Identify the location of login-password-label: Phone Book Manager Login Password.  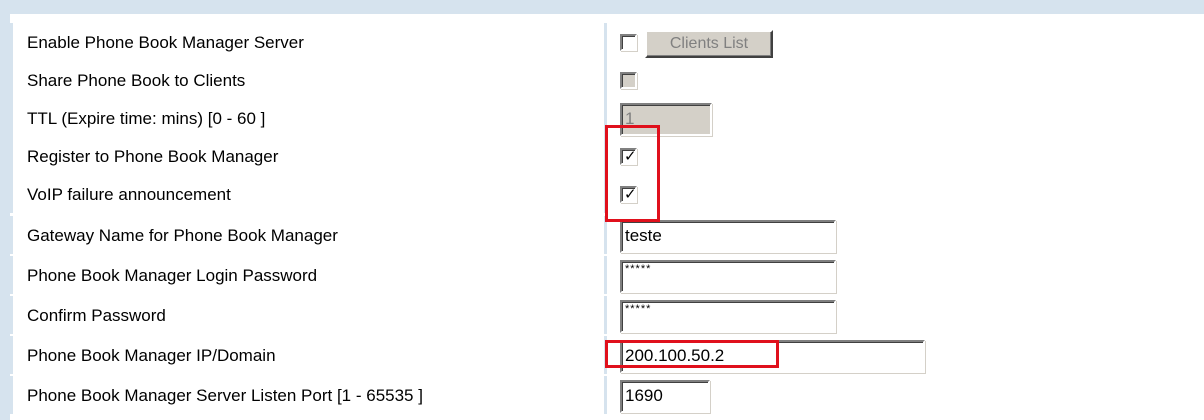
(172, 275).